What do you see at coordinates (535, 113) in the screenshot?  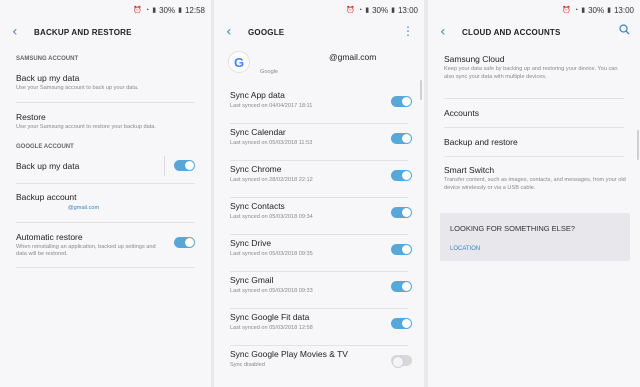 I see `accounts-row: Accounts` at bounding box center [535, 113].